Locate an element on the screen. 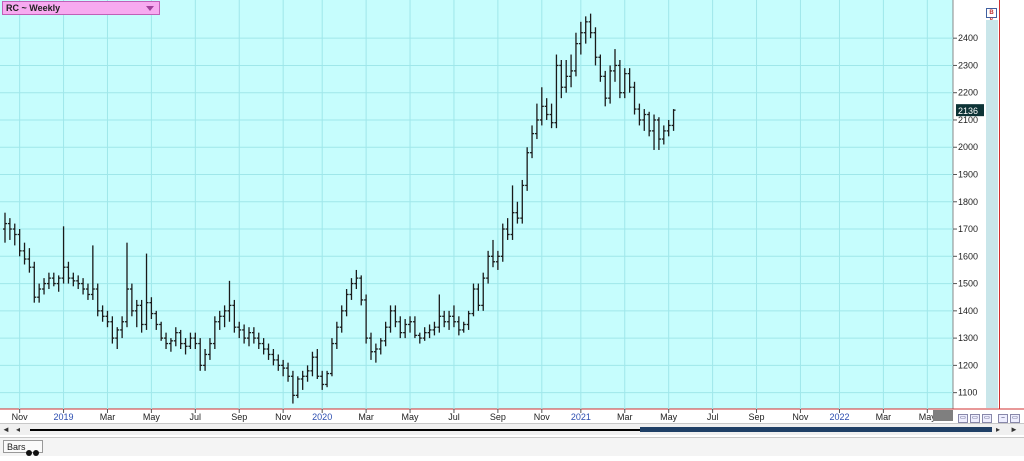 The width and height of the screenshot is (1024, 461). y-tick-label: 2300 is located at coordinates (968, 65).